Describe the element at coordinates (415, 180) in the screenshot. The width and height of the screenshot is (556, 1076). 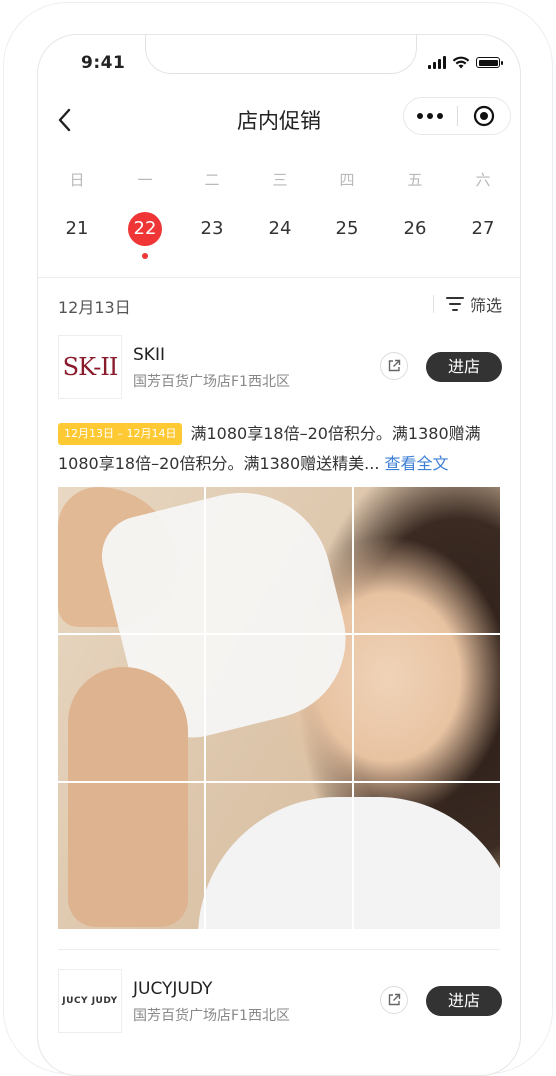
I see `weekday-label: 五` at that location.